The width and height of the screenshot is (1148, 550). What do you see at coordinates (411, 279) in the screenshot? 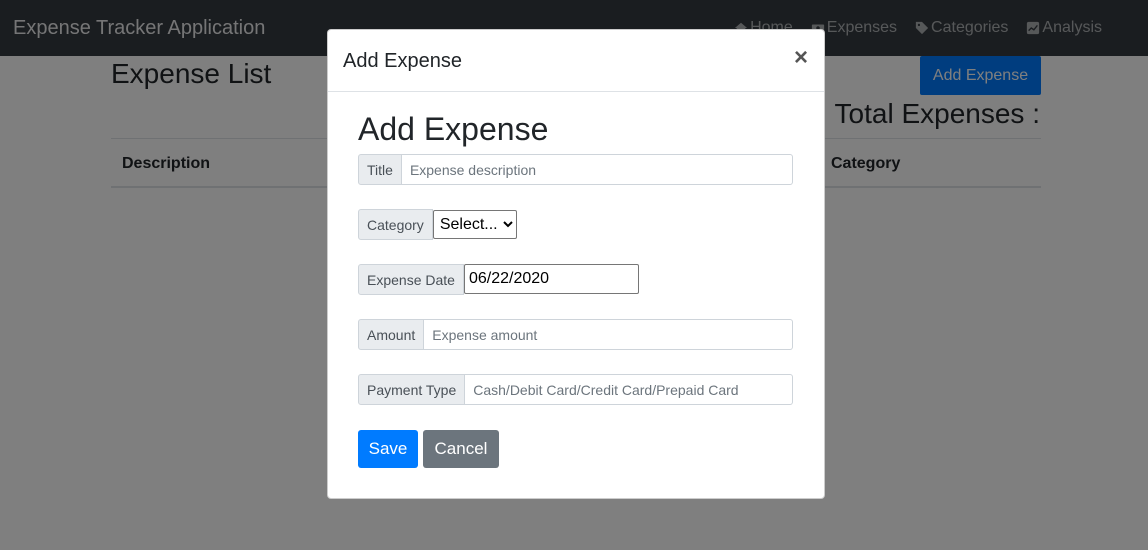
I see `date-label: Expense Date` at bounding box center [411, 279].